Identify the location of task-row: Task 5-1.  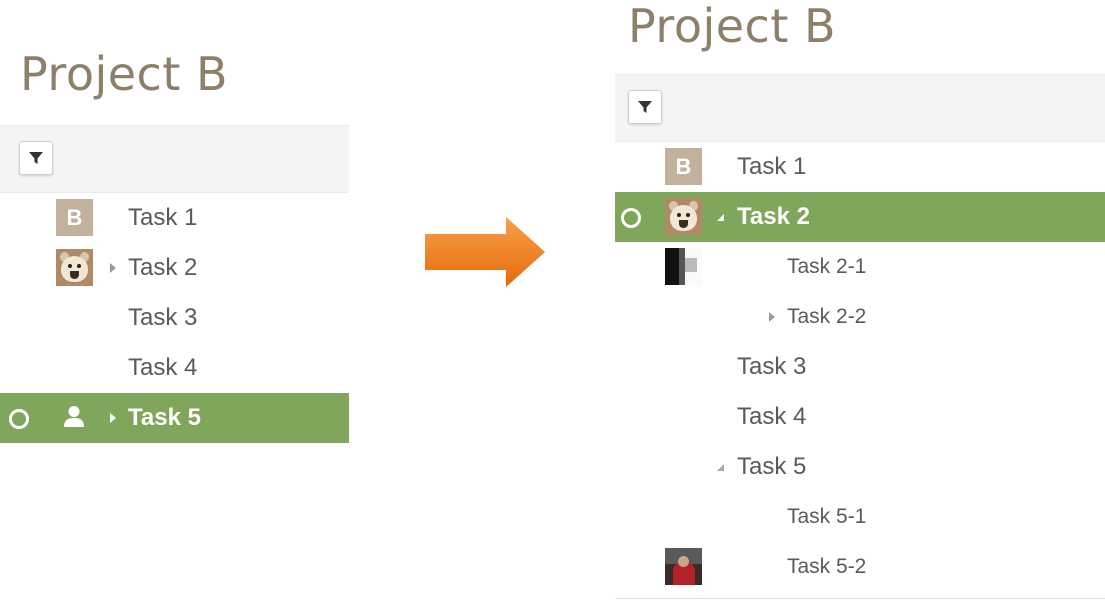
(860, 517).